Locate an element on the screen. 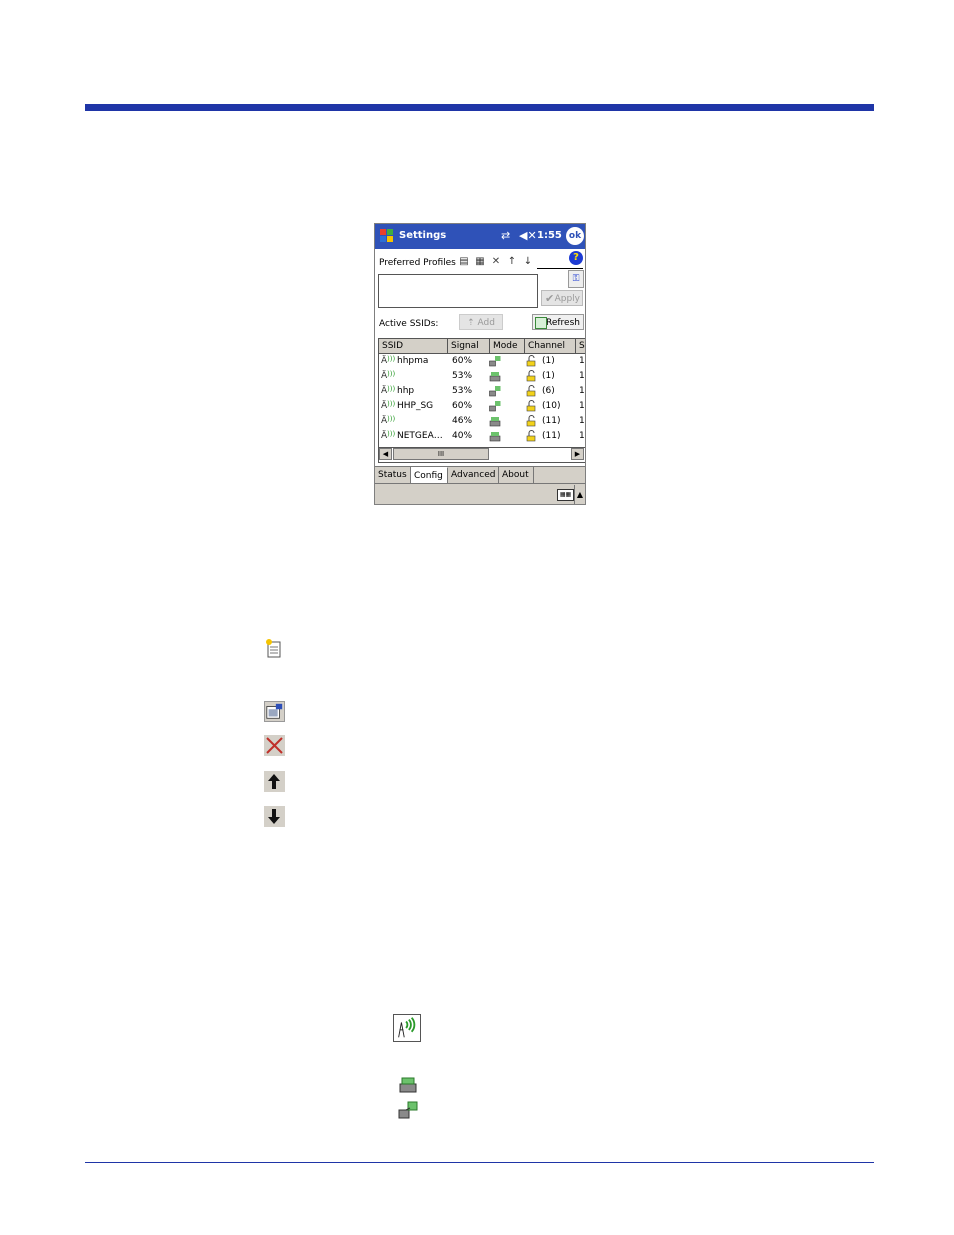 The height and width of the screenshot is (1235, 954). preferred-profiles-label: Preferred Profiles is located at coordinates (417, 263).